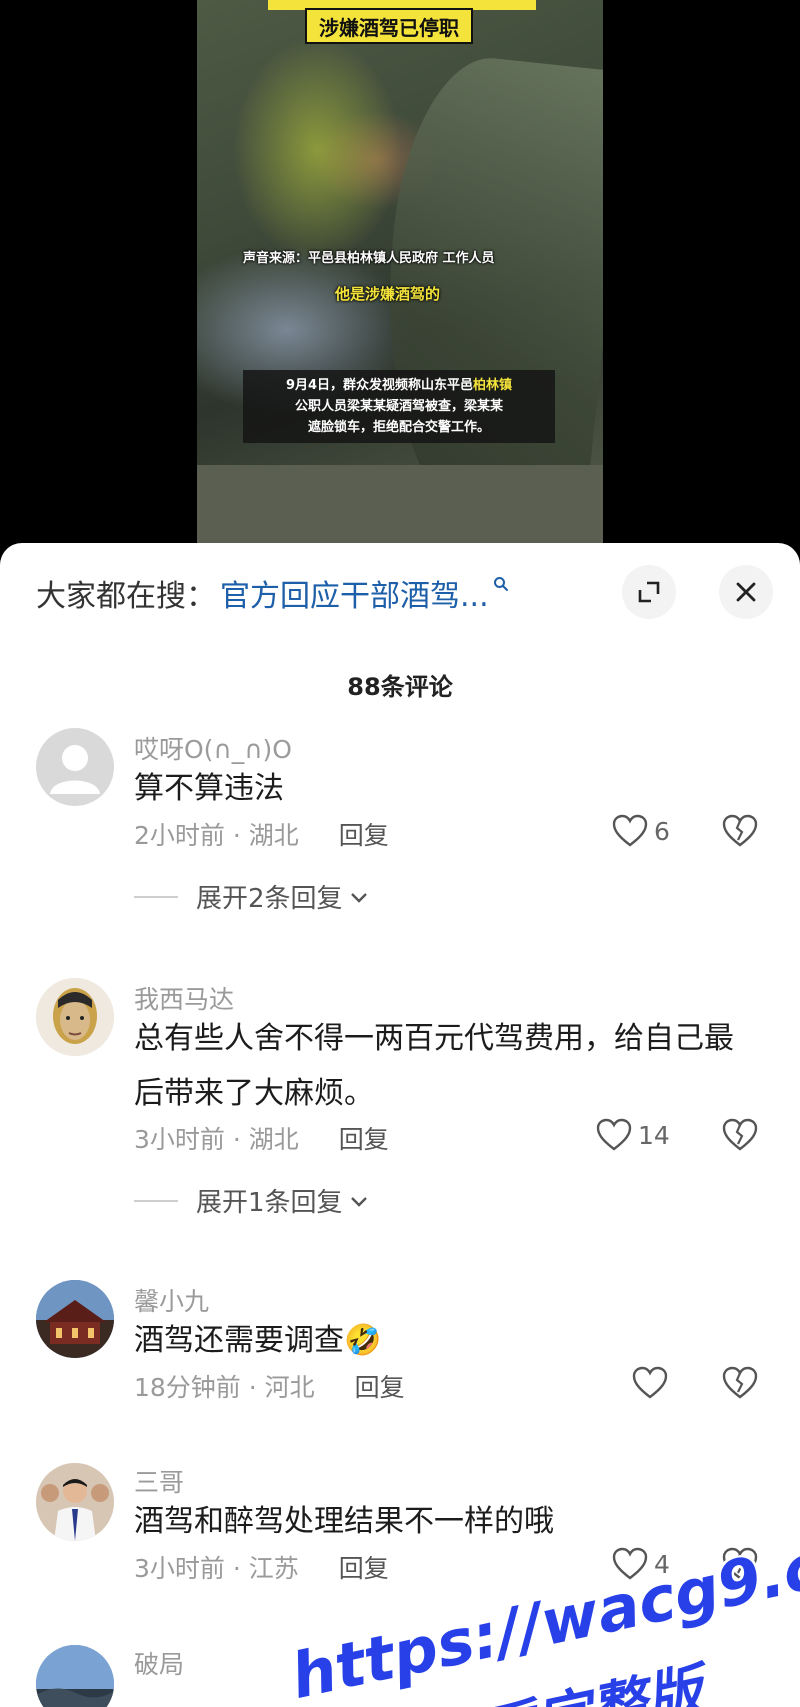 The height and width of the screenshot is (1707, 800). Describe the element at coordinates (400, 505) in the screenshot. I see `video-scene-bottom` at that location.